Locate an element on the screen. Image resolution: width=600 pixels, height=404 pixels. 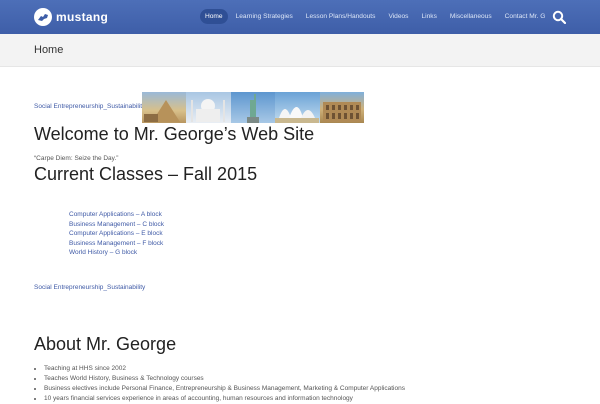
nav-item-miscellaneous: Miscellaneous is located at coordinates (471, 16).